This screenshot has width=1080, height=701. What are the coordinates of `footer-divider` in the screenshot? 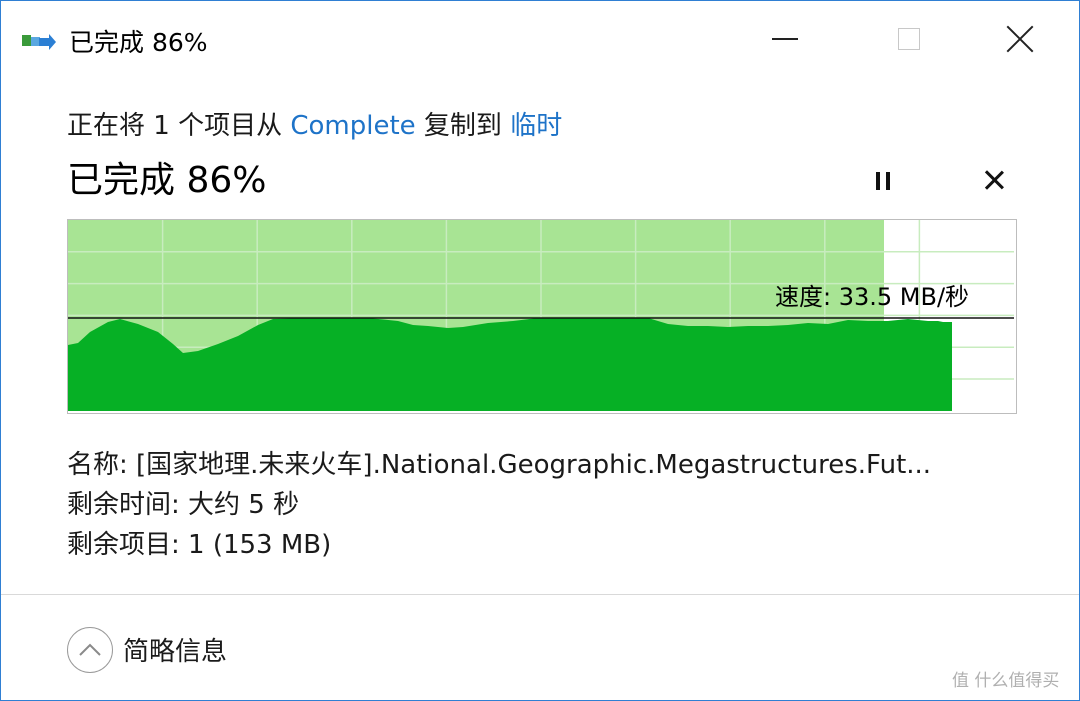 It's located at (540, 594).